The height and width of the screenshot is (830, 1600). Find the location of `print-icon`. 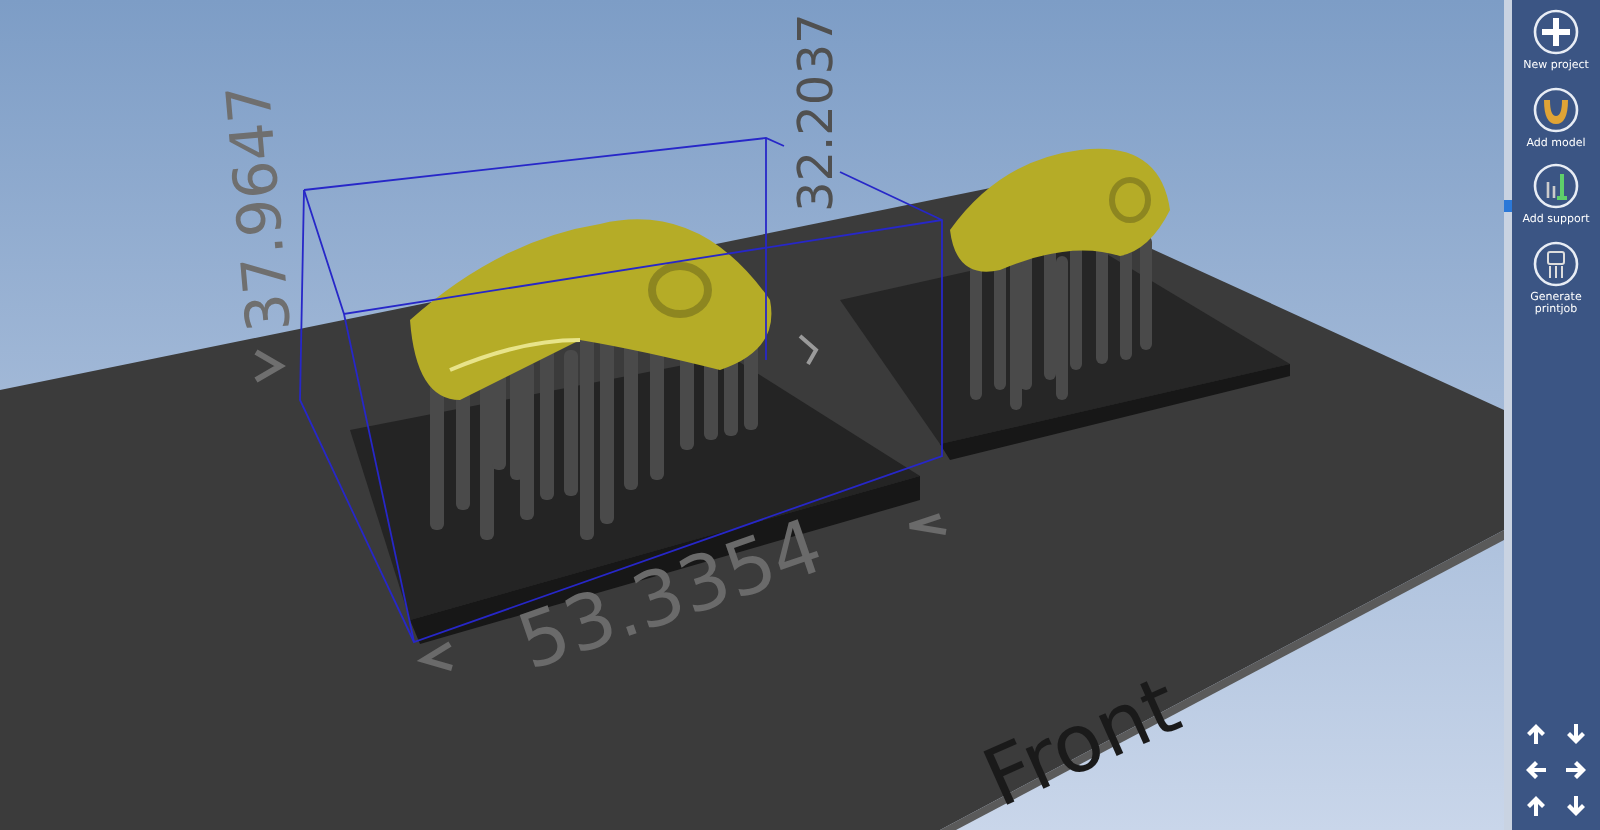

print-icon is located at coordinates (1556, 263).